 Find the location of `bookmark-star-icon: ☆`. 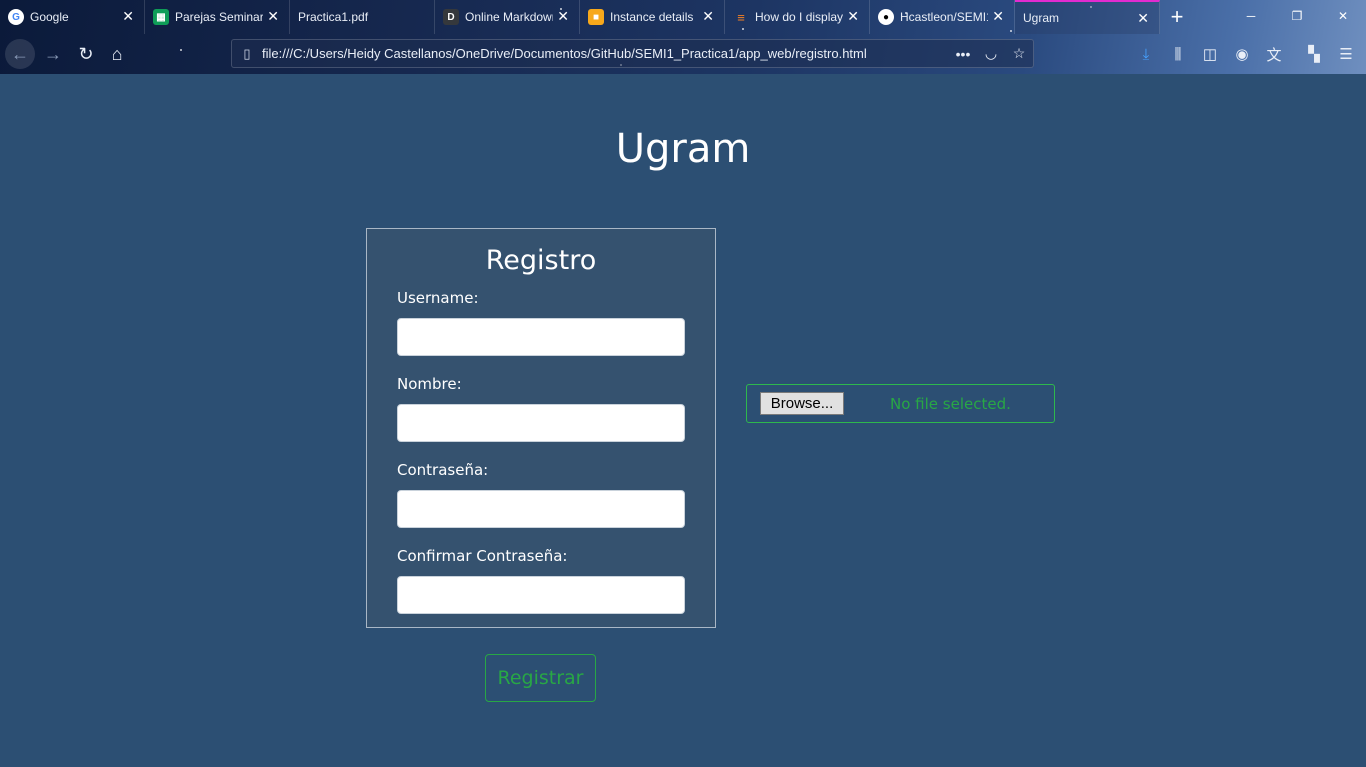

bookmark-star-icon: ☆ is located at coordinates (1019, 53).